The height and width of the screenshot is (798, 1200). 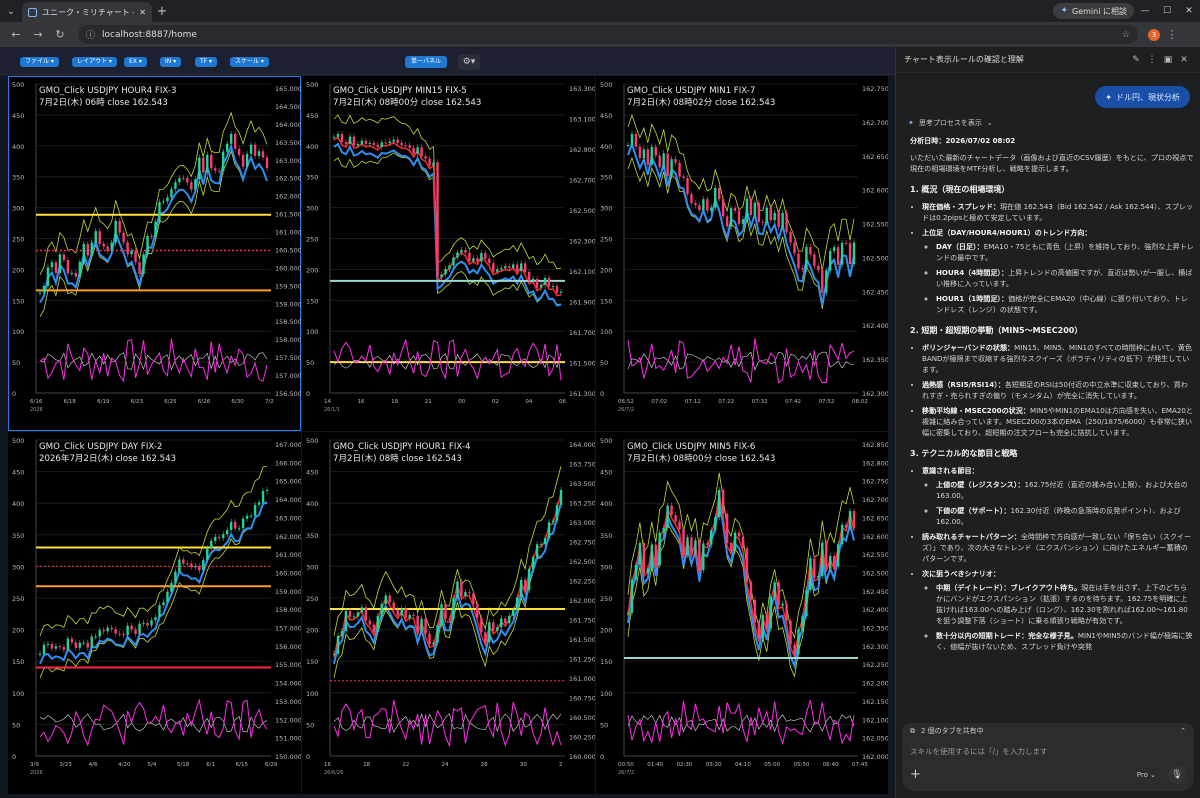 I want to click on ex-menu-button: EX ▾, so click(x=135, y=62).